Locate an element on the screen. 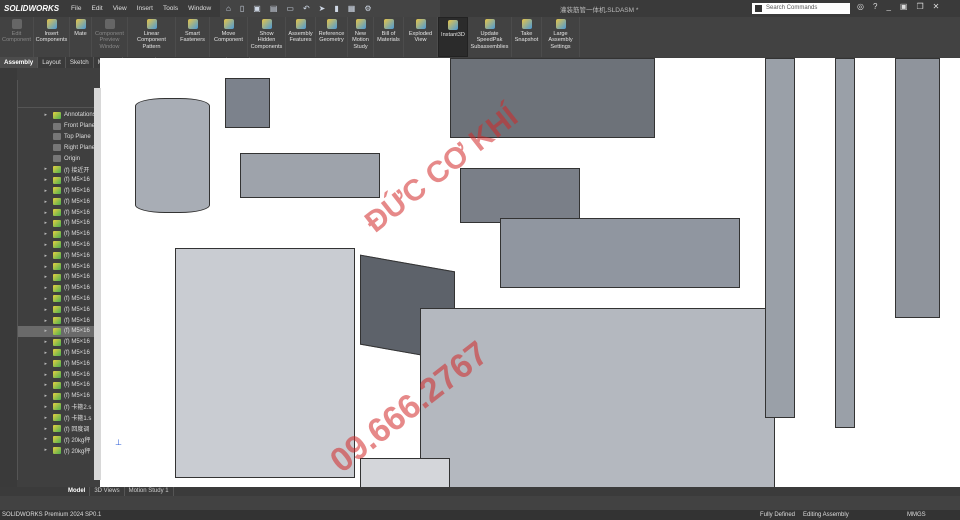 The width and height of the screenshot is (960, 520). ribbon-button-mate: Mate is located at coordinates (81, 37).